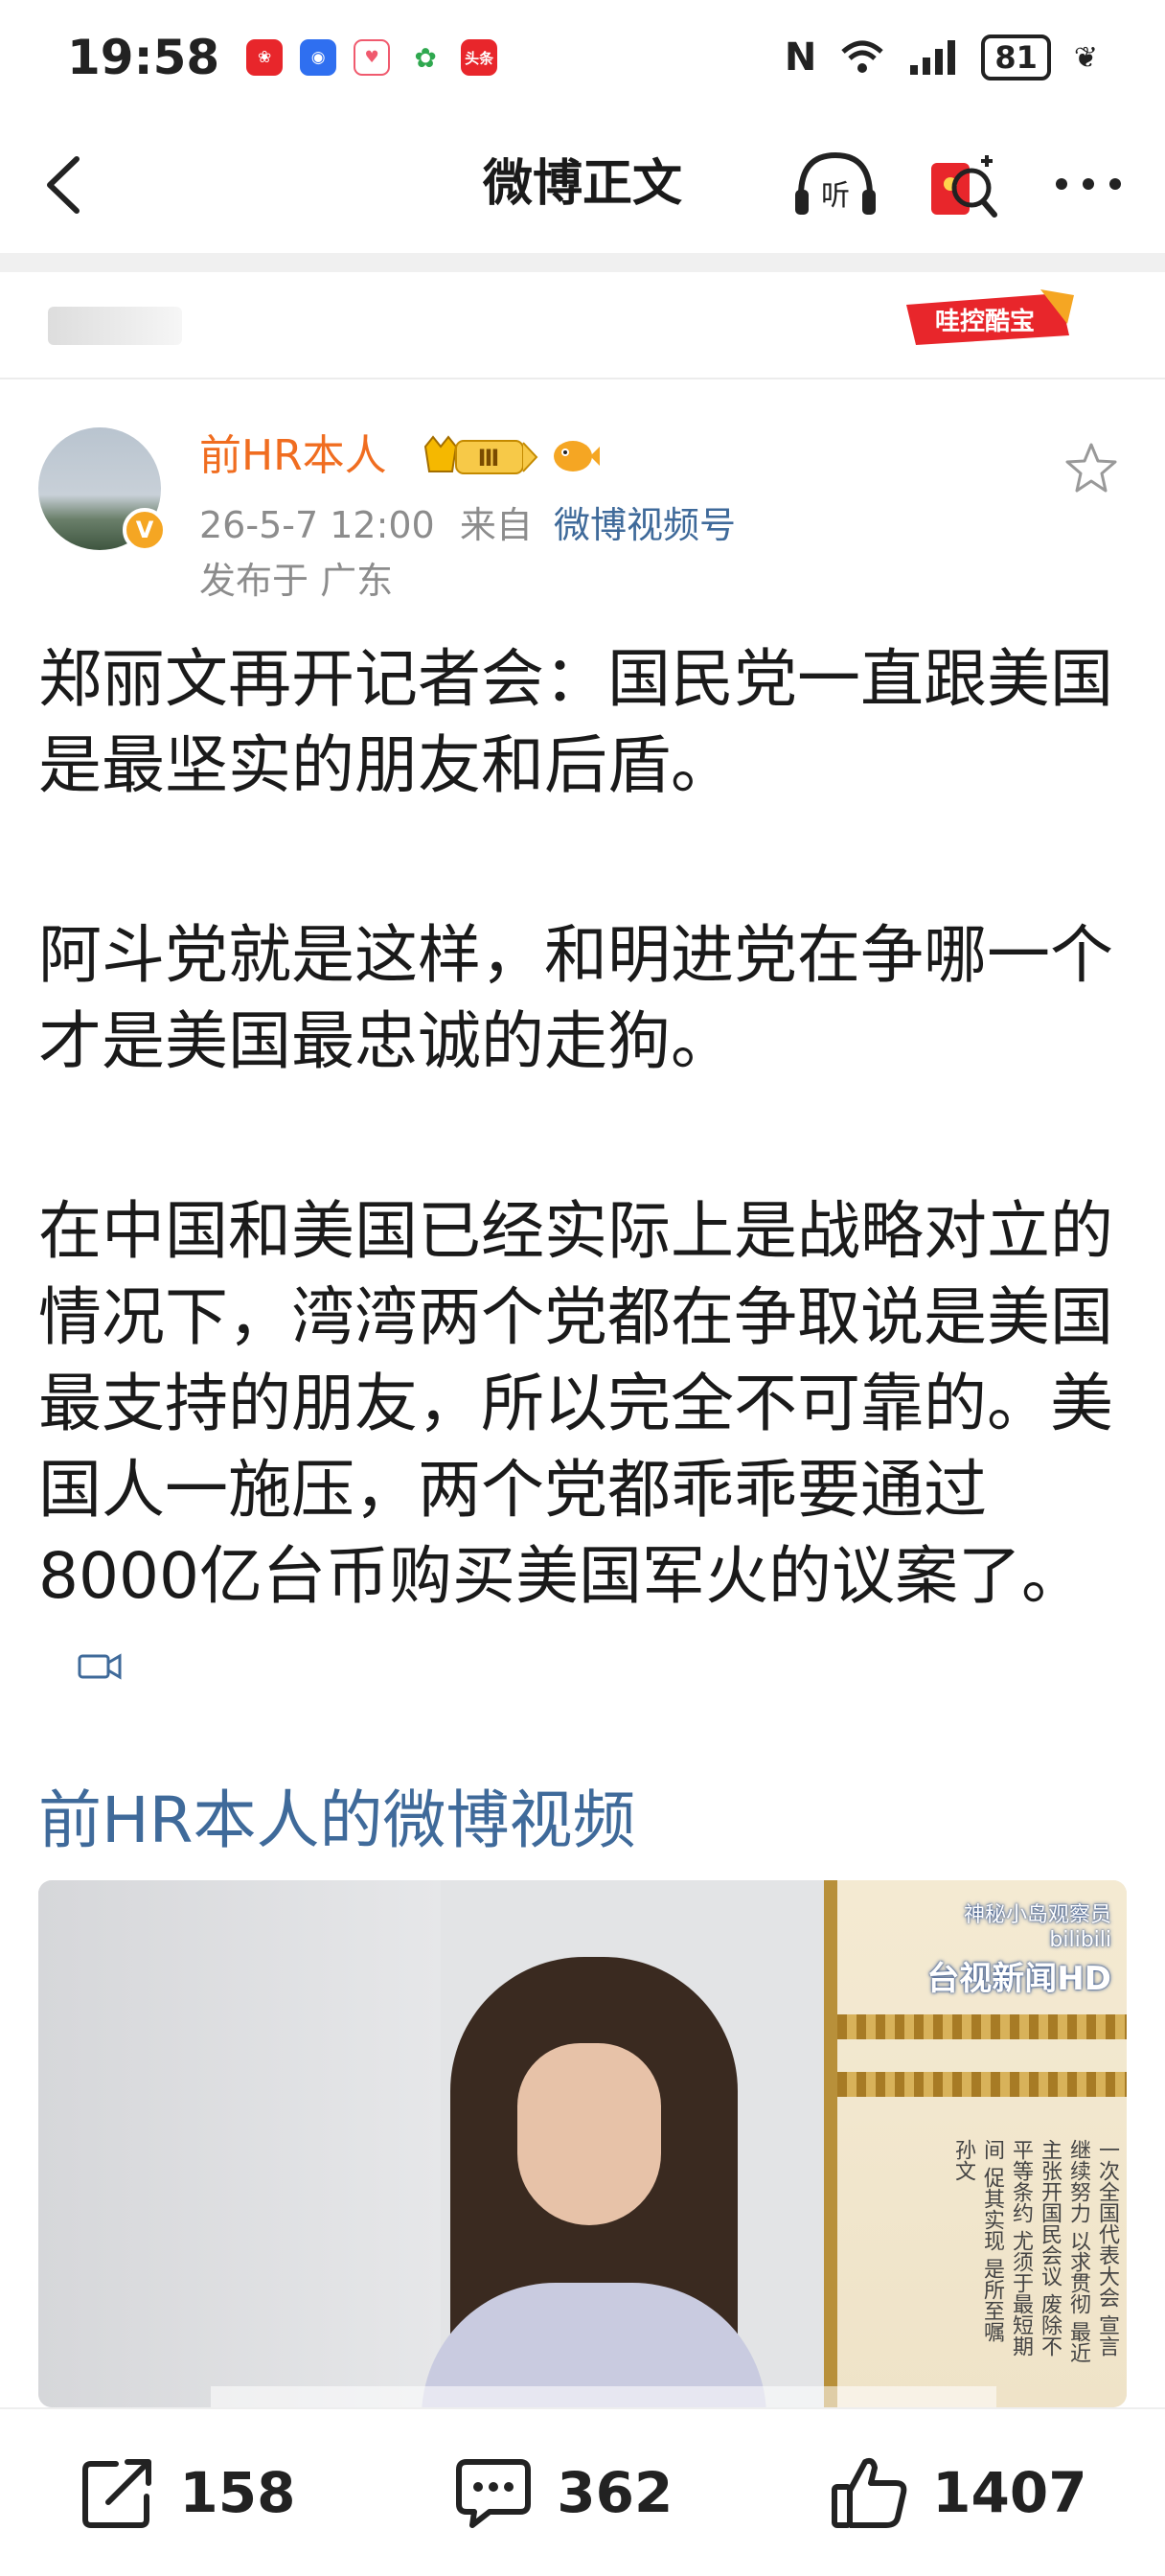  Describe the element at coordinates (985, 321) in the screenshot. I see `svg-text: 哇控酷宝` at that location.